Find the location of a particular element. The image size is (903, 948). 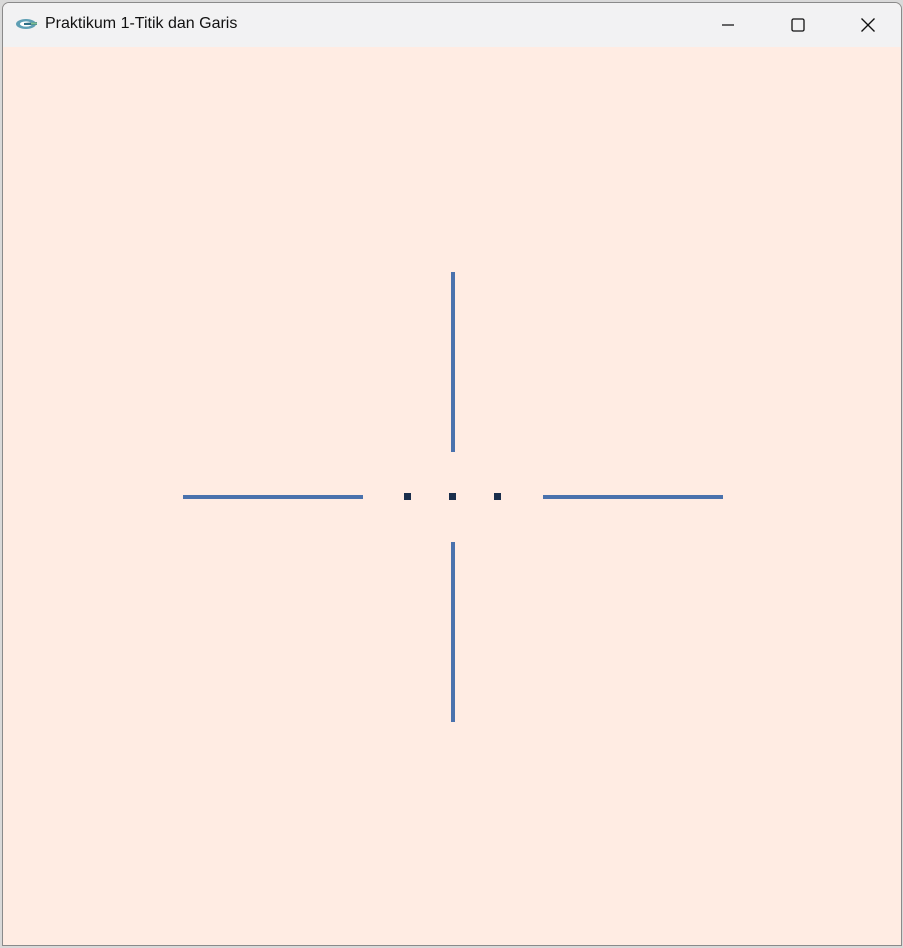

maximize-icon is located at coordinates (798, 25).